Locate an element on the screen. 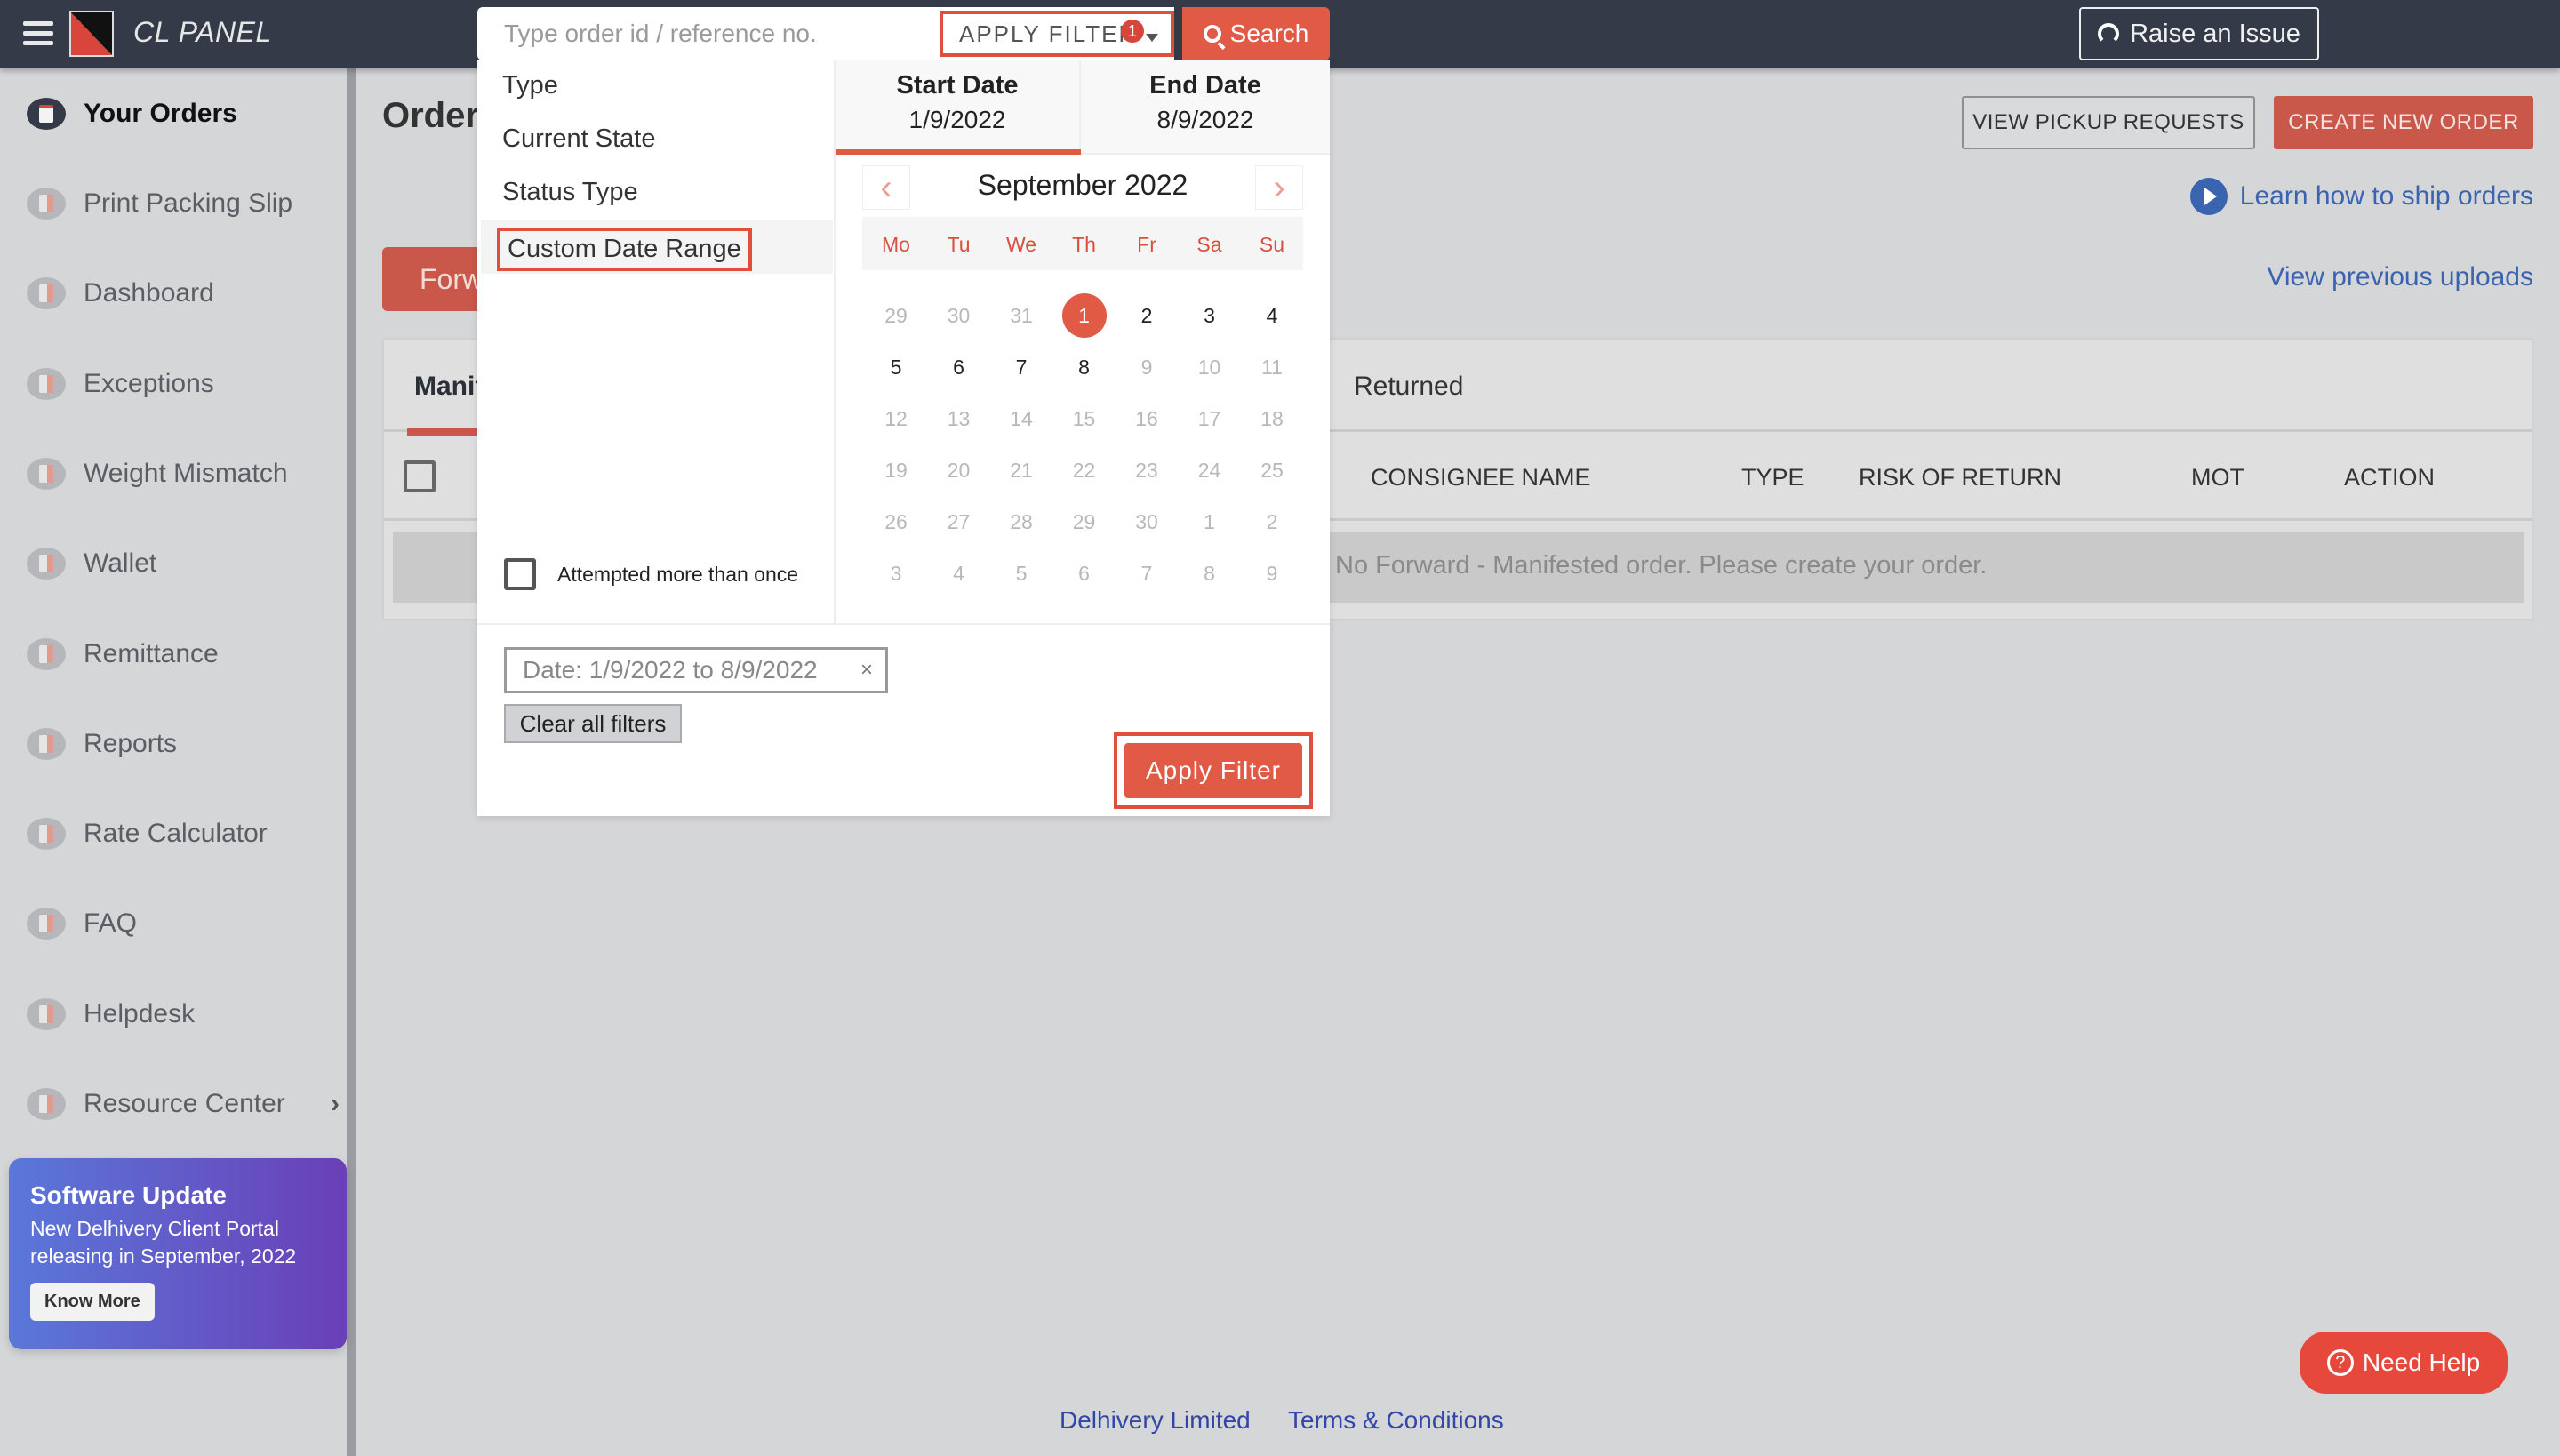 The height and width of the screenshot is (1456, 2560). sidebar-item-helpdesk: Helpdesk is located at coordinates (187, 1014).